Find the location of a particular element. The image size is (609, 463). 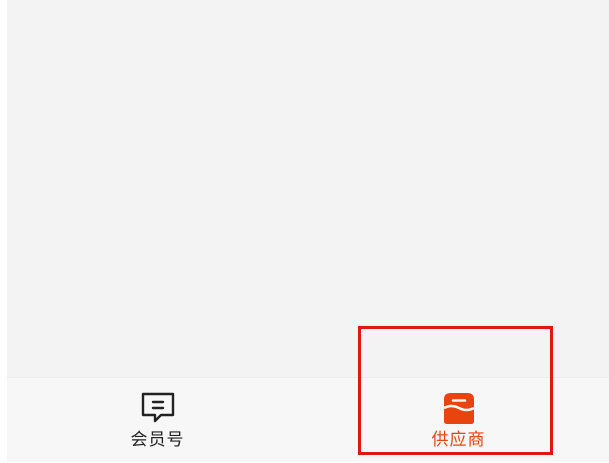

chat-message-icon is located at coordinates (158, 408).